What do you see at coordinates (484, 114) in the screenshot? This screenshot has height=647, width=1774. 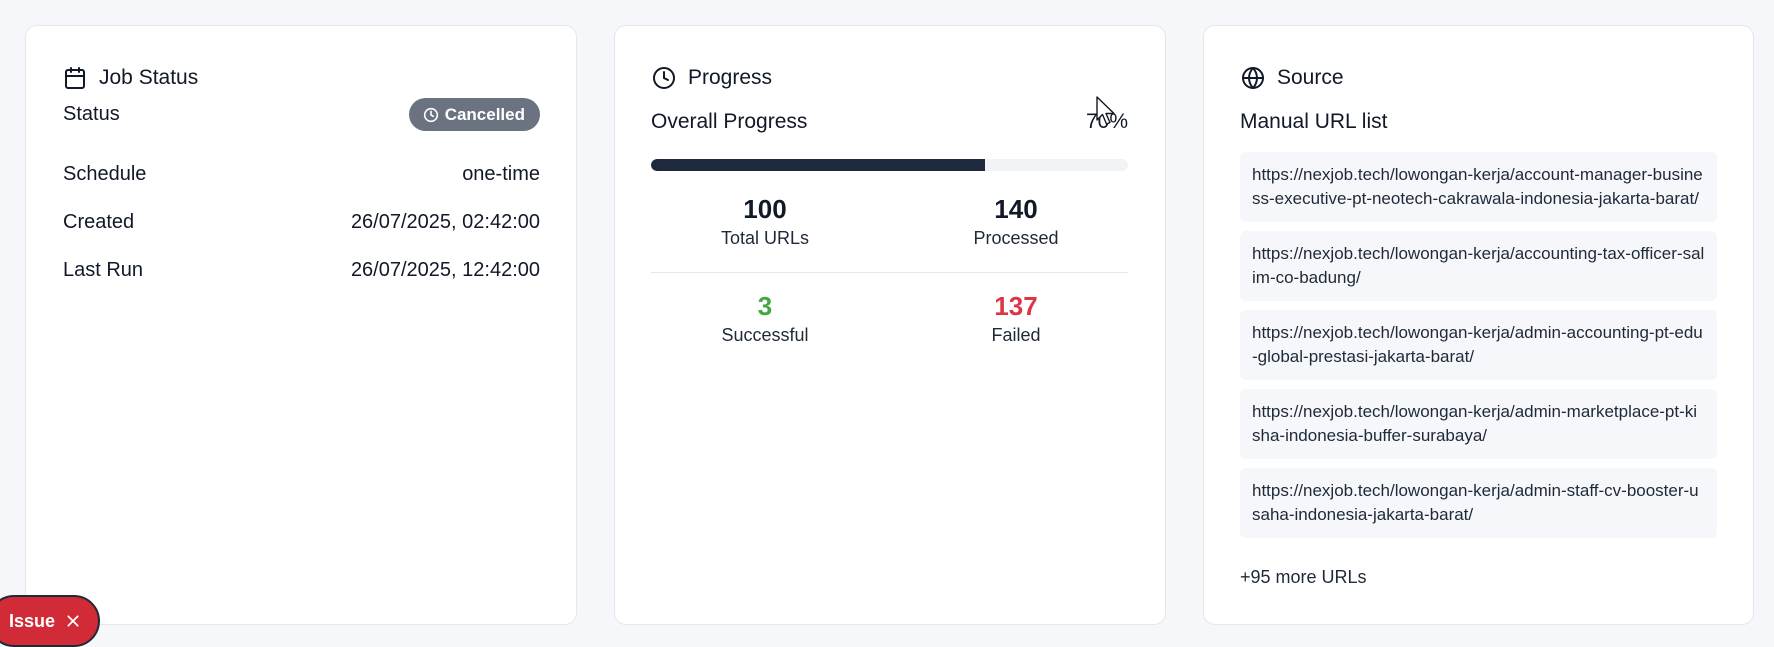 I see `status-badge-label: Cancelled` at bounding box center [484, 114].